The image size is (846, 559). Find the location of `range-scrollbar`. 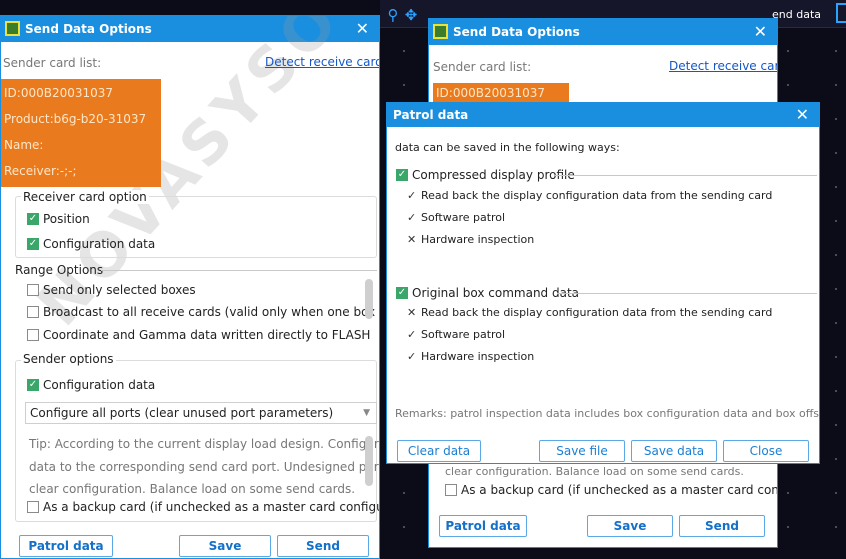

range-scrollbar is located at coordinates (369, 299).